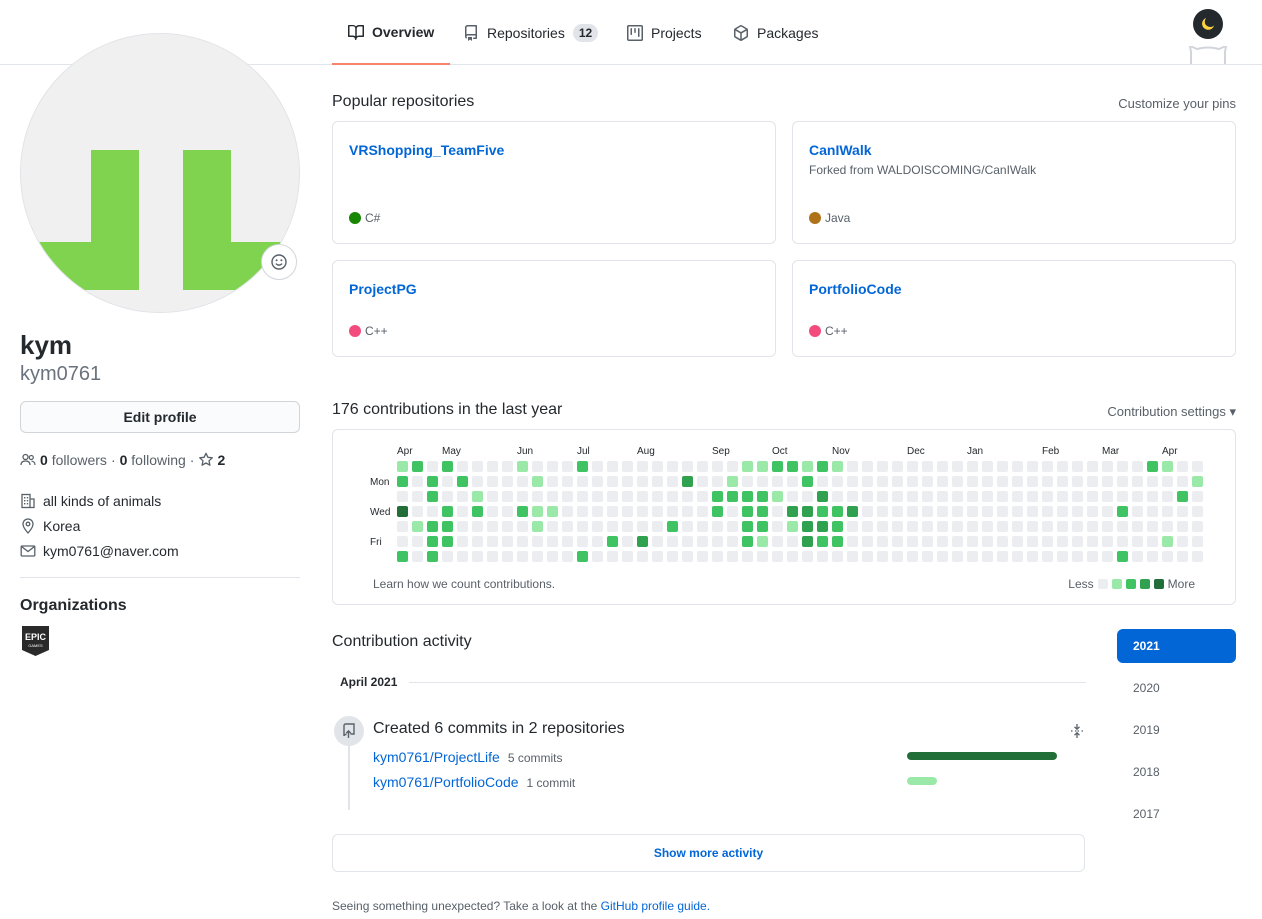  What do you see at coordinates (391, 32) in the screenshot?
I see `tab-overview: Overview` at bounding box center [391, 32].